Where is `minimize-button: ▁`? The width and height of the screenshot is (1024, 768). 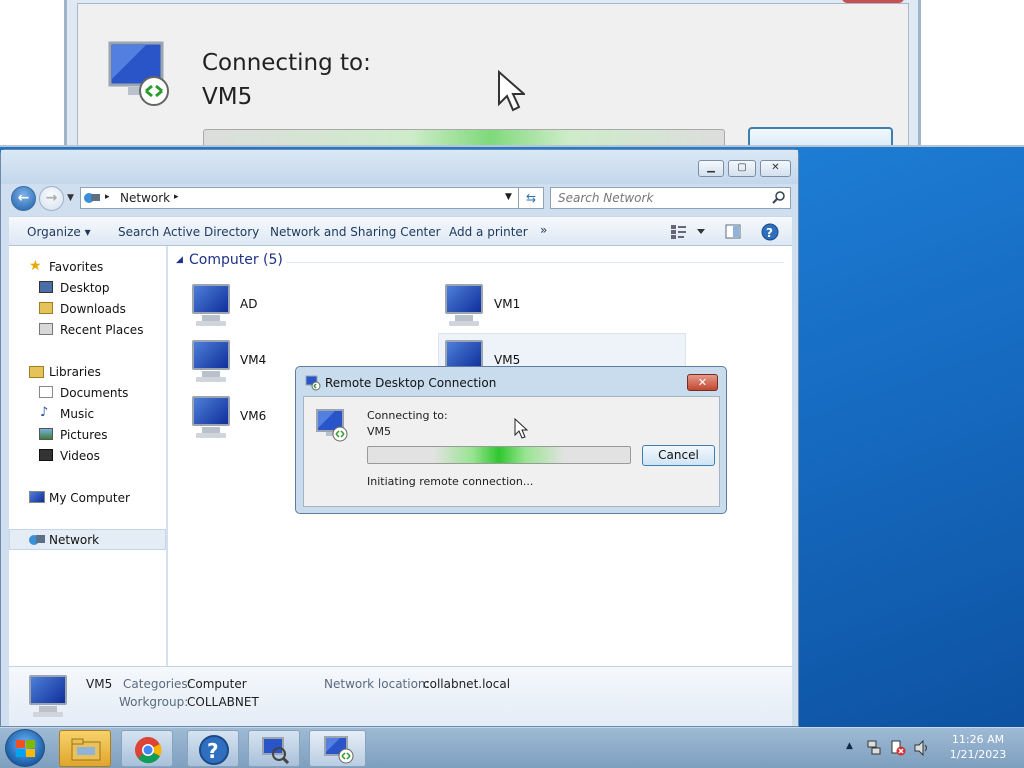
minimize-button: ▁ is located at coordinates (711, 168).